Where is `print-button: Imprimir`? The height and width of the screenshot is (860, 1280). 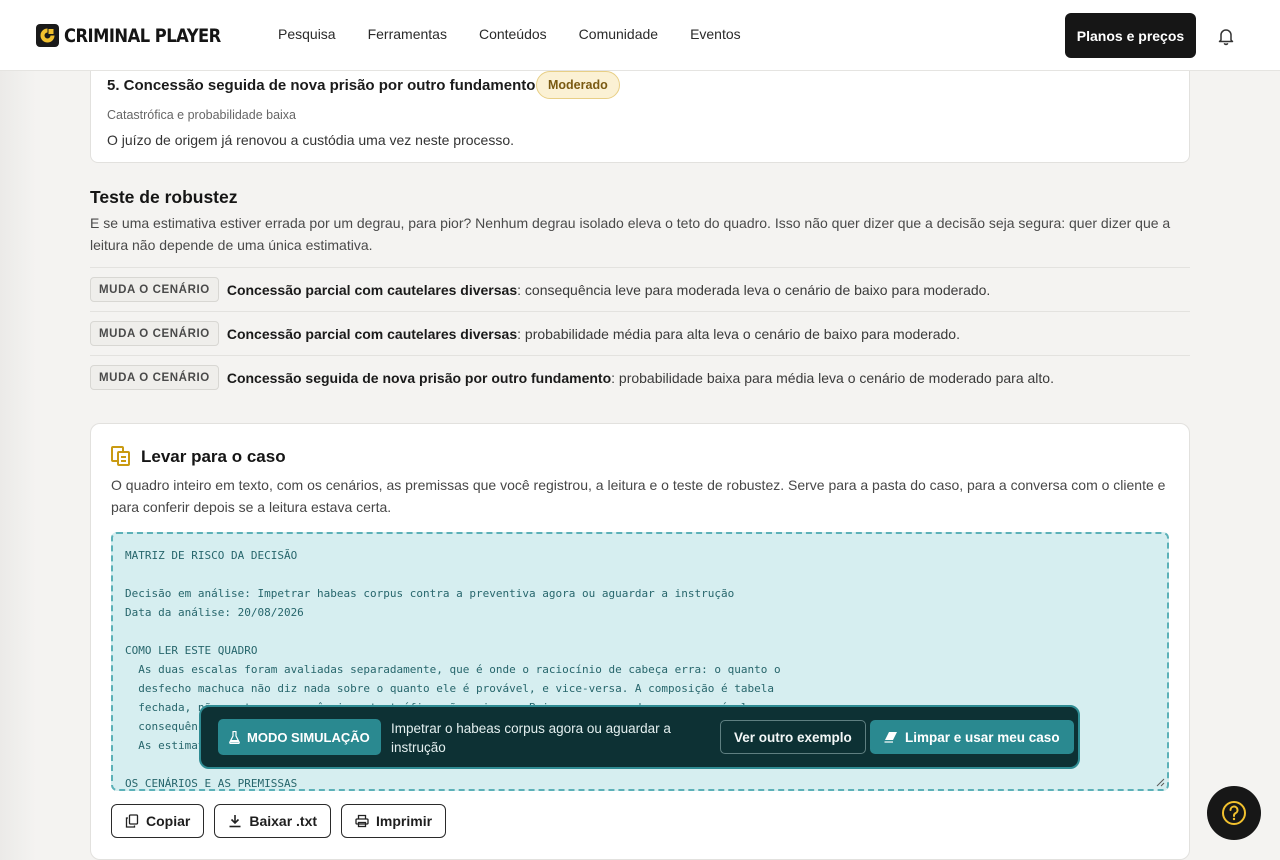
print-button: Imprimir is located at coordinates (394, 821).